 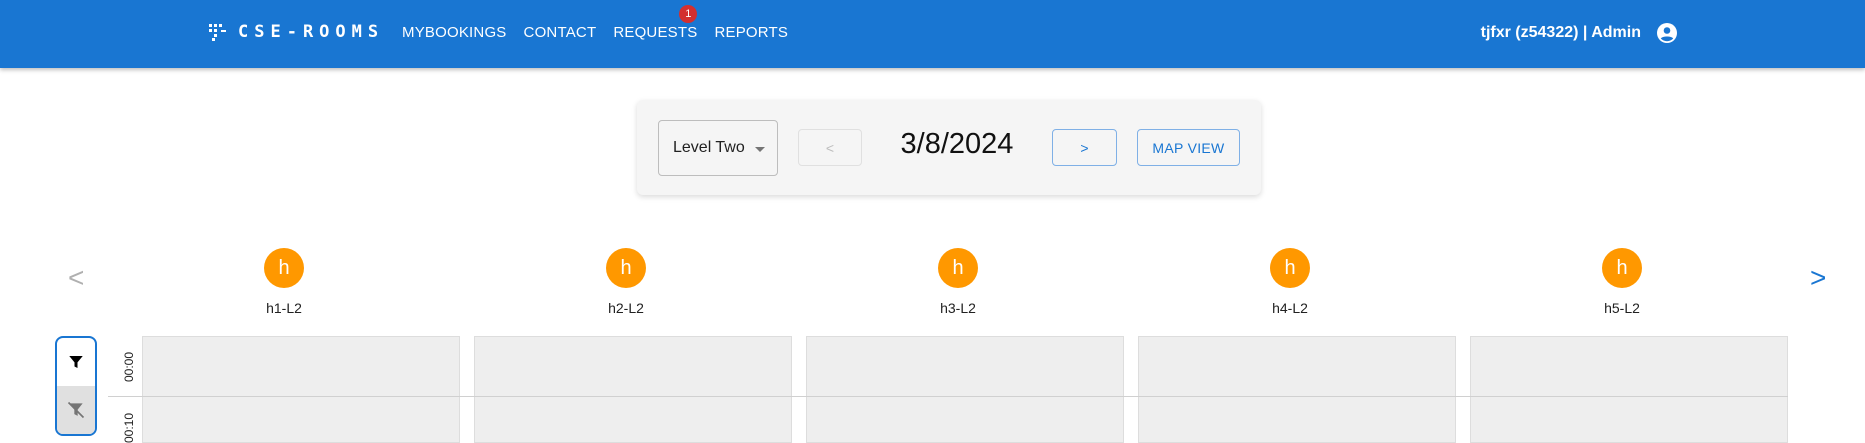 I want to click on clear-filter-button, so click(x=76, y=410).